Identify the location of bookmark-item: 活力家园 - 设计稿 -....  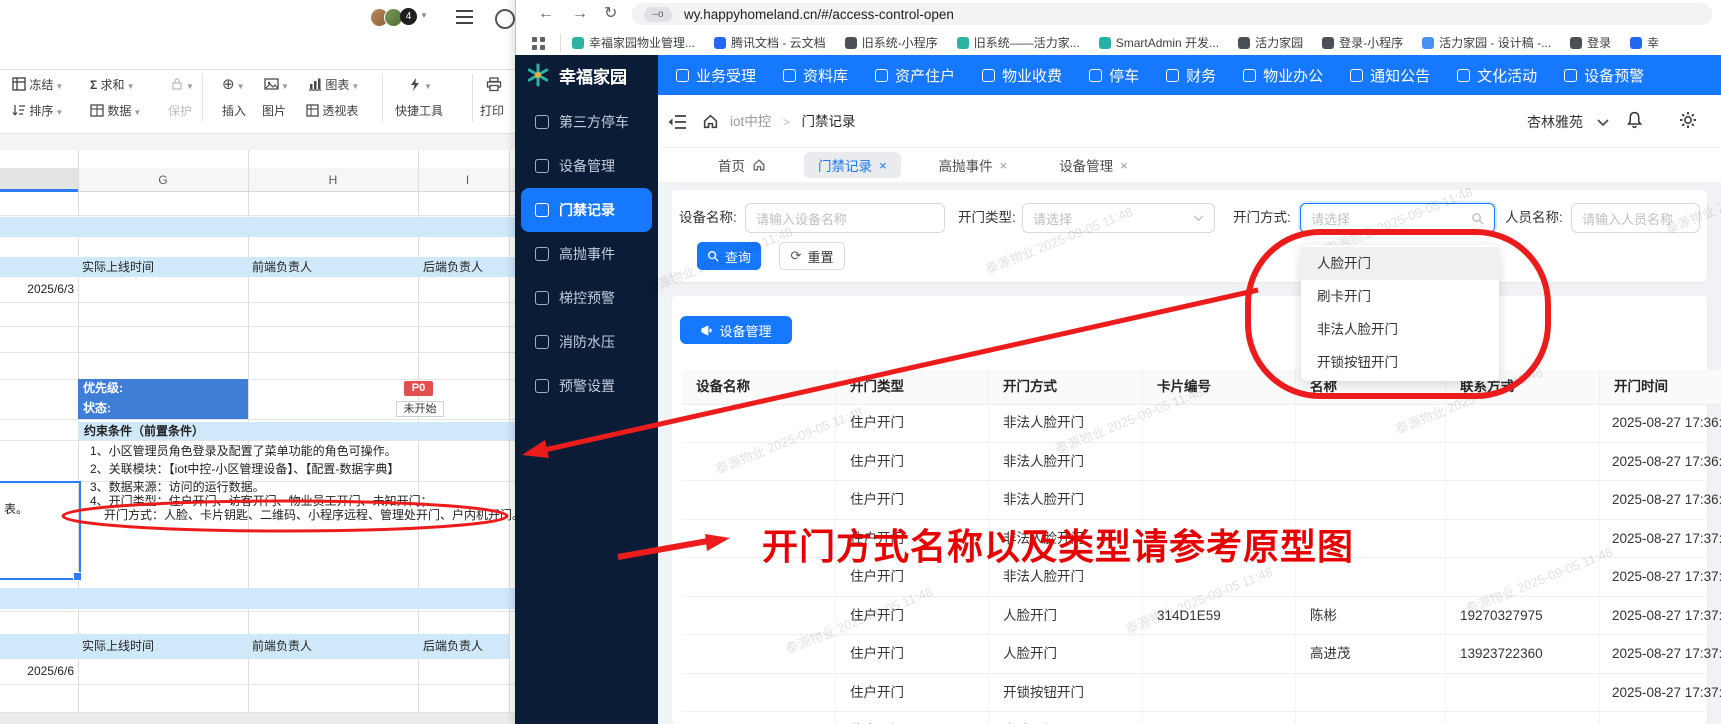
(1486, 42).